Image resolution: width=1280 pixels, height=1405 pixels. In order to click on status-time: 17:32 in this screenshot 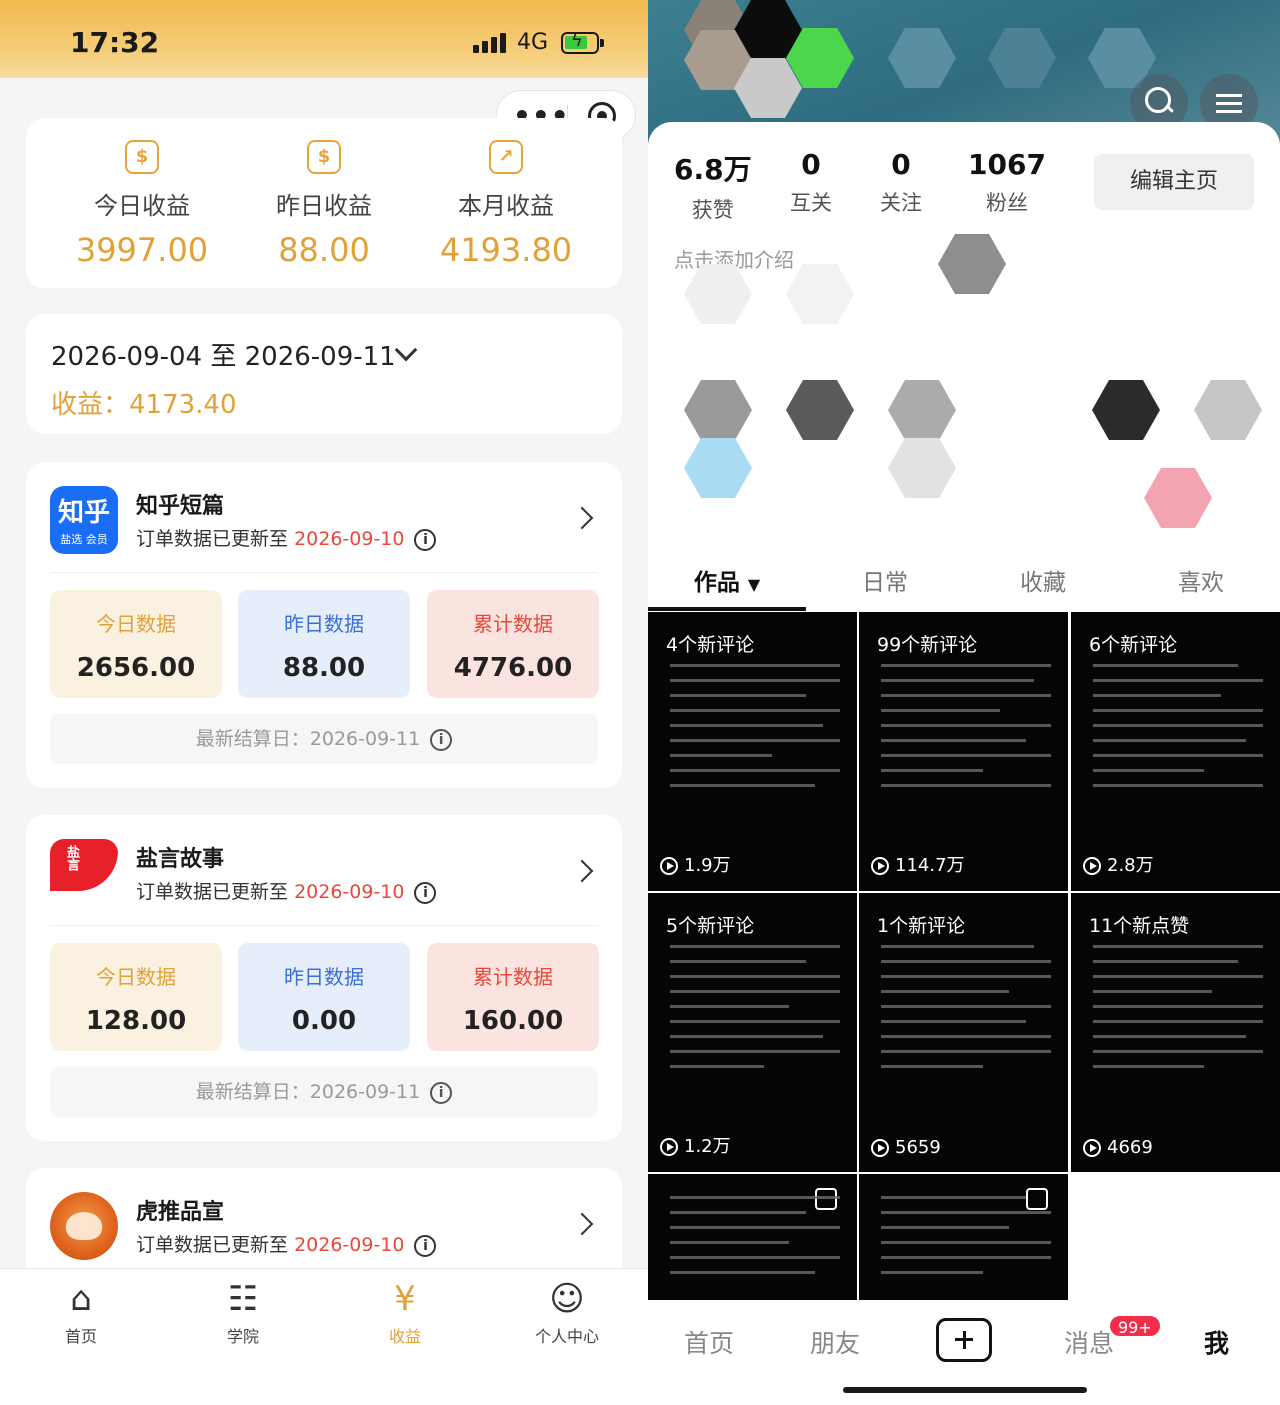, I will do `click(115, 42)`.